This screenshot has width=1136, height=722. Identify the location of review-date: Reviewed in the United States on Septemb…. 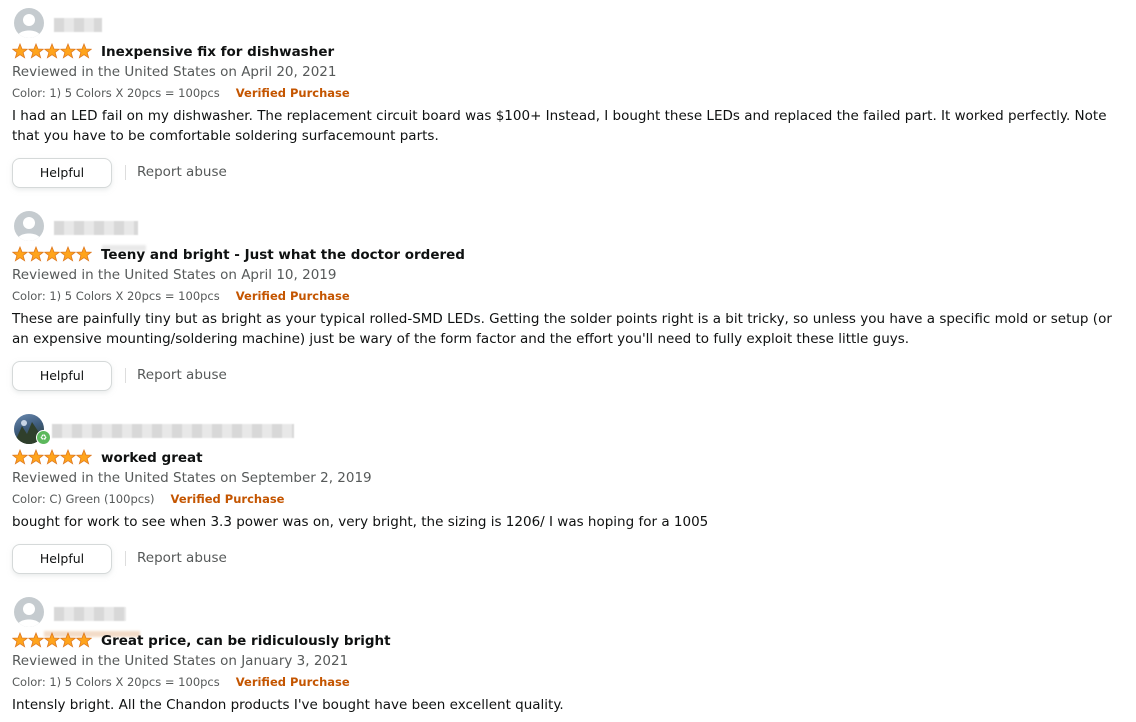
(192, 478).